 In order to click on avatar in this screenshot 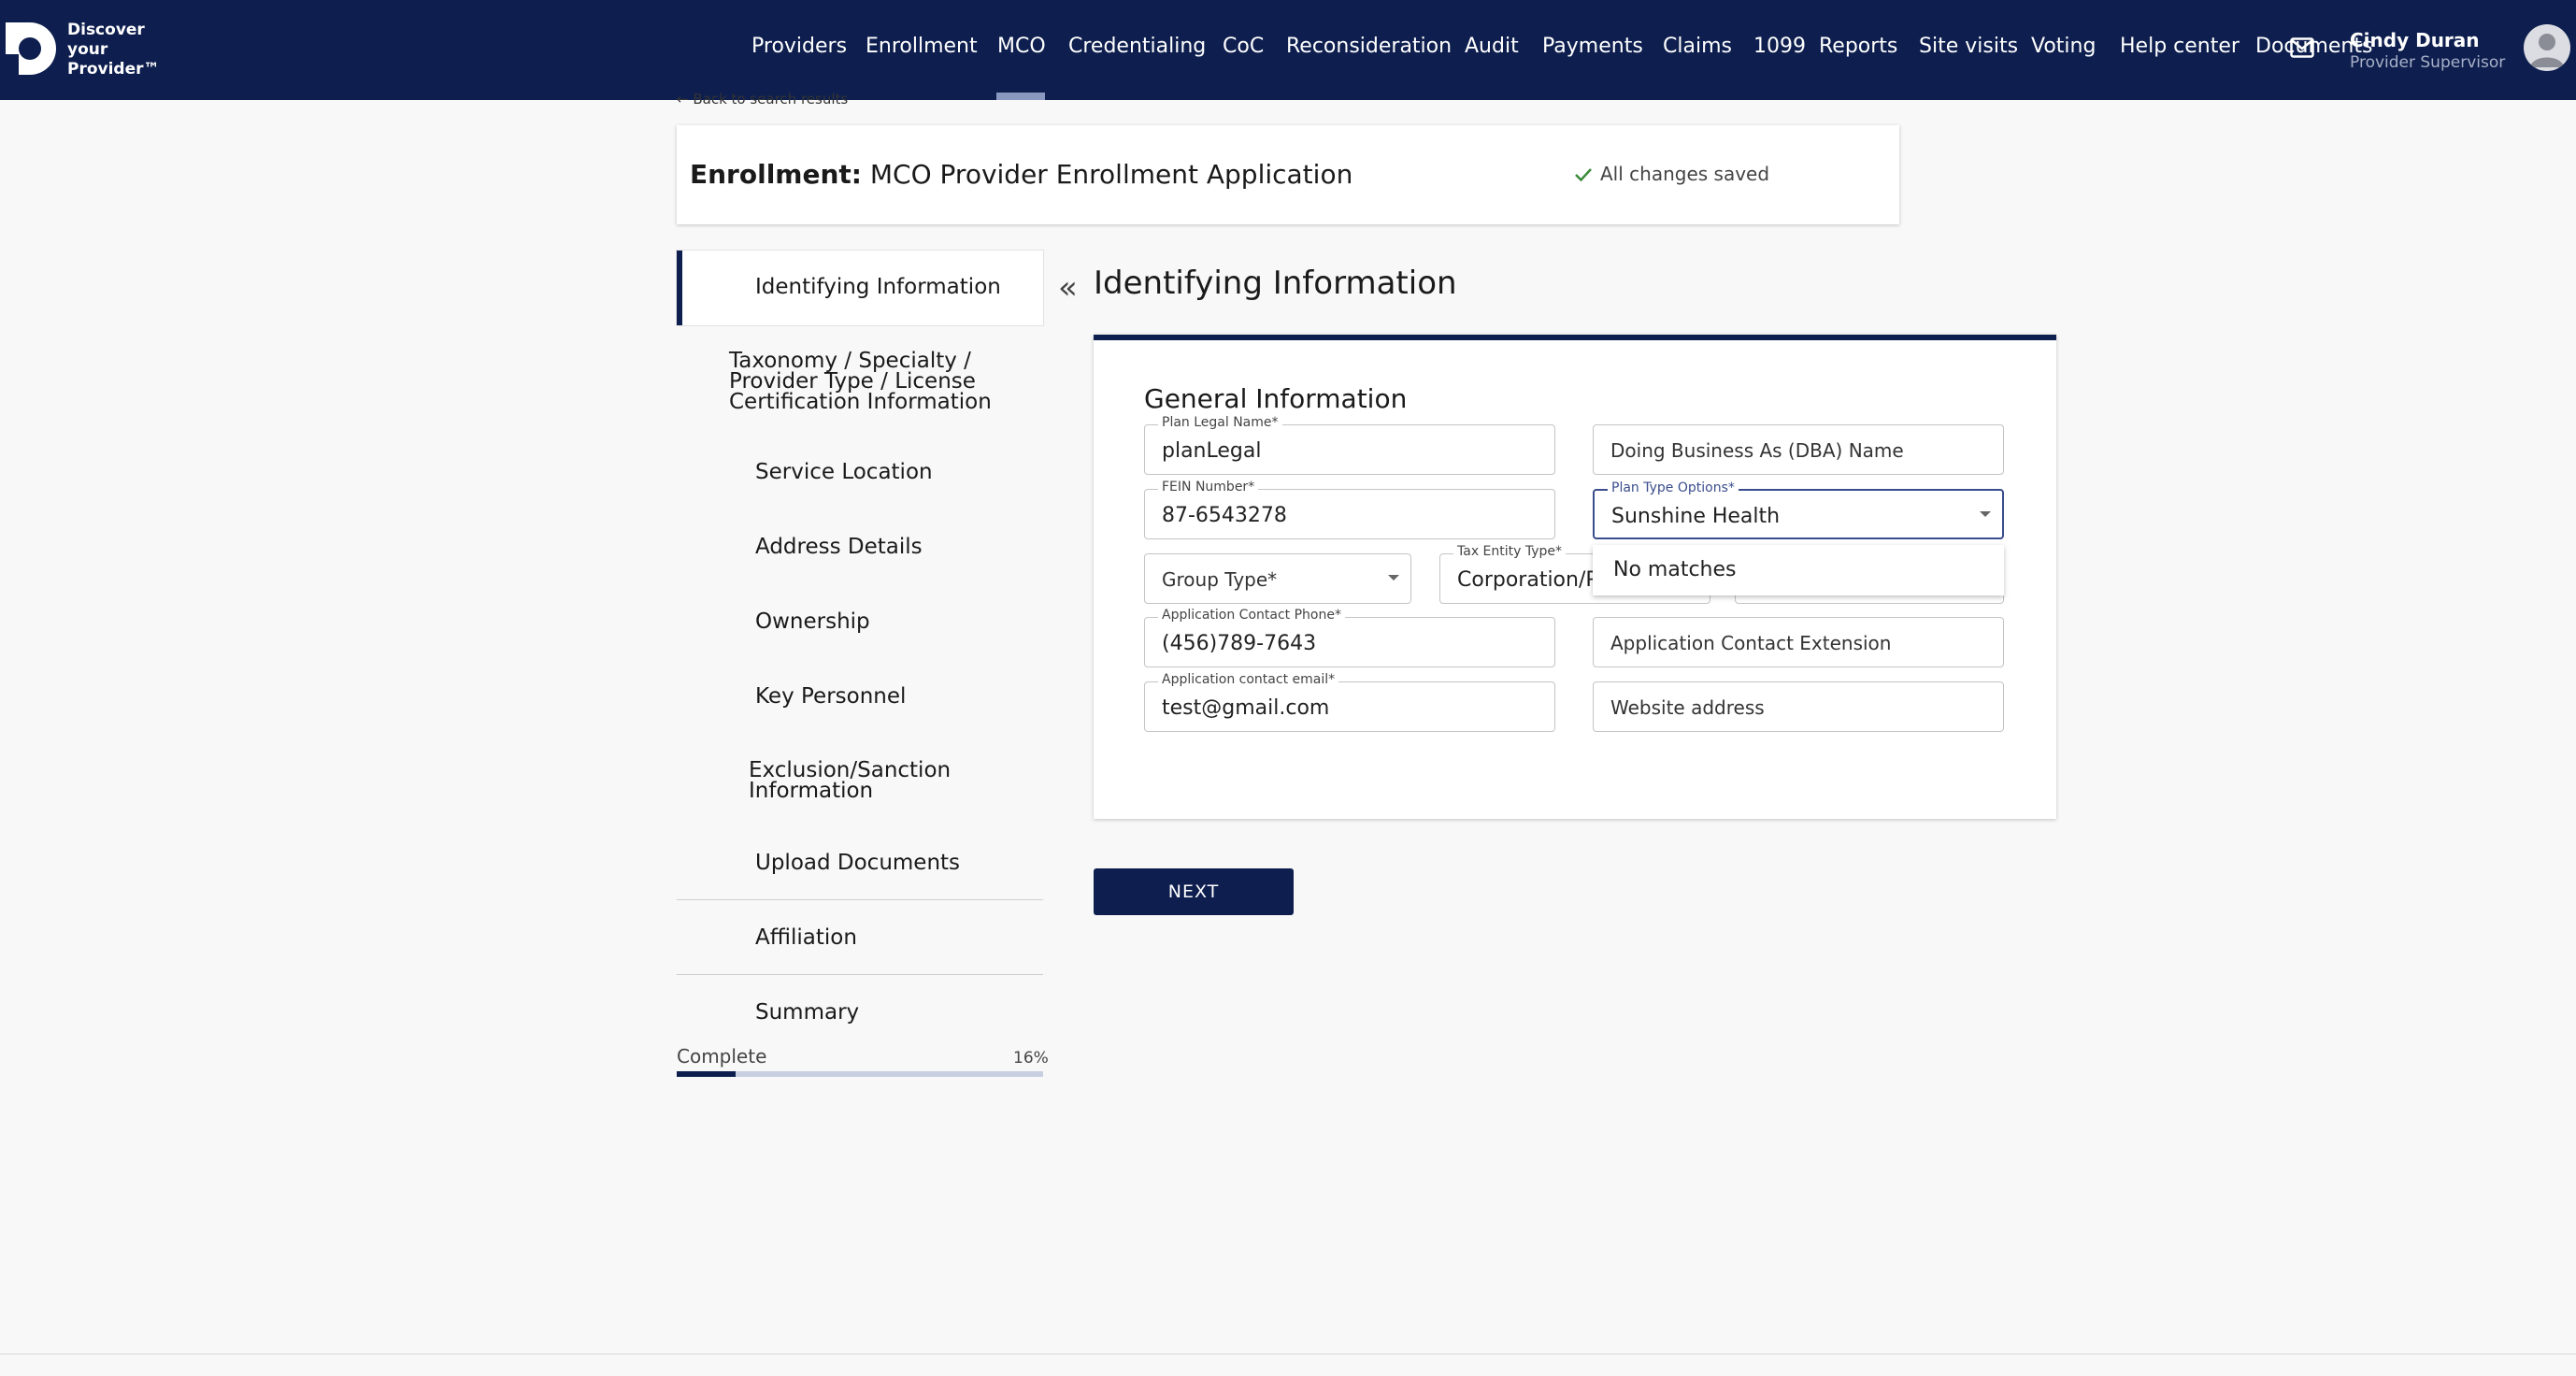, I will do `click(2547, 47)`.